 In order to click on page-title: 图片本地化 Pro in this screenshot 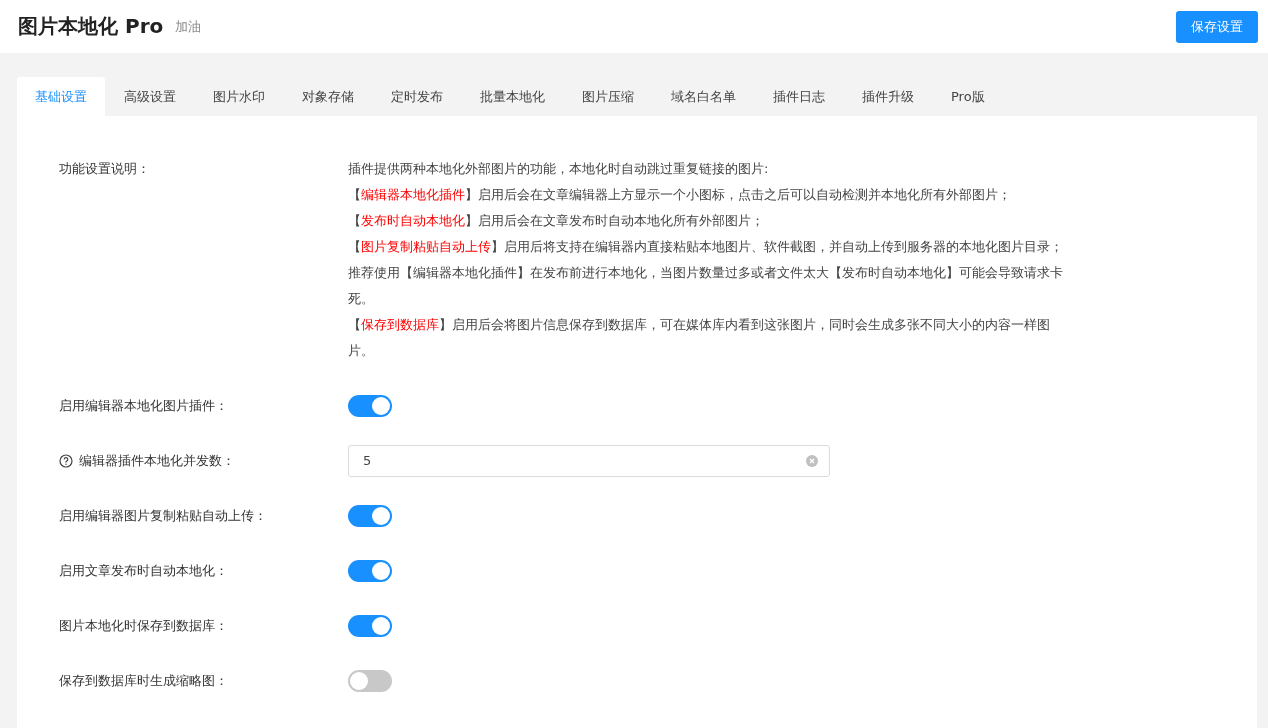, I will do `click(91, 26)`.